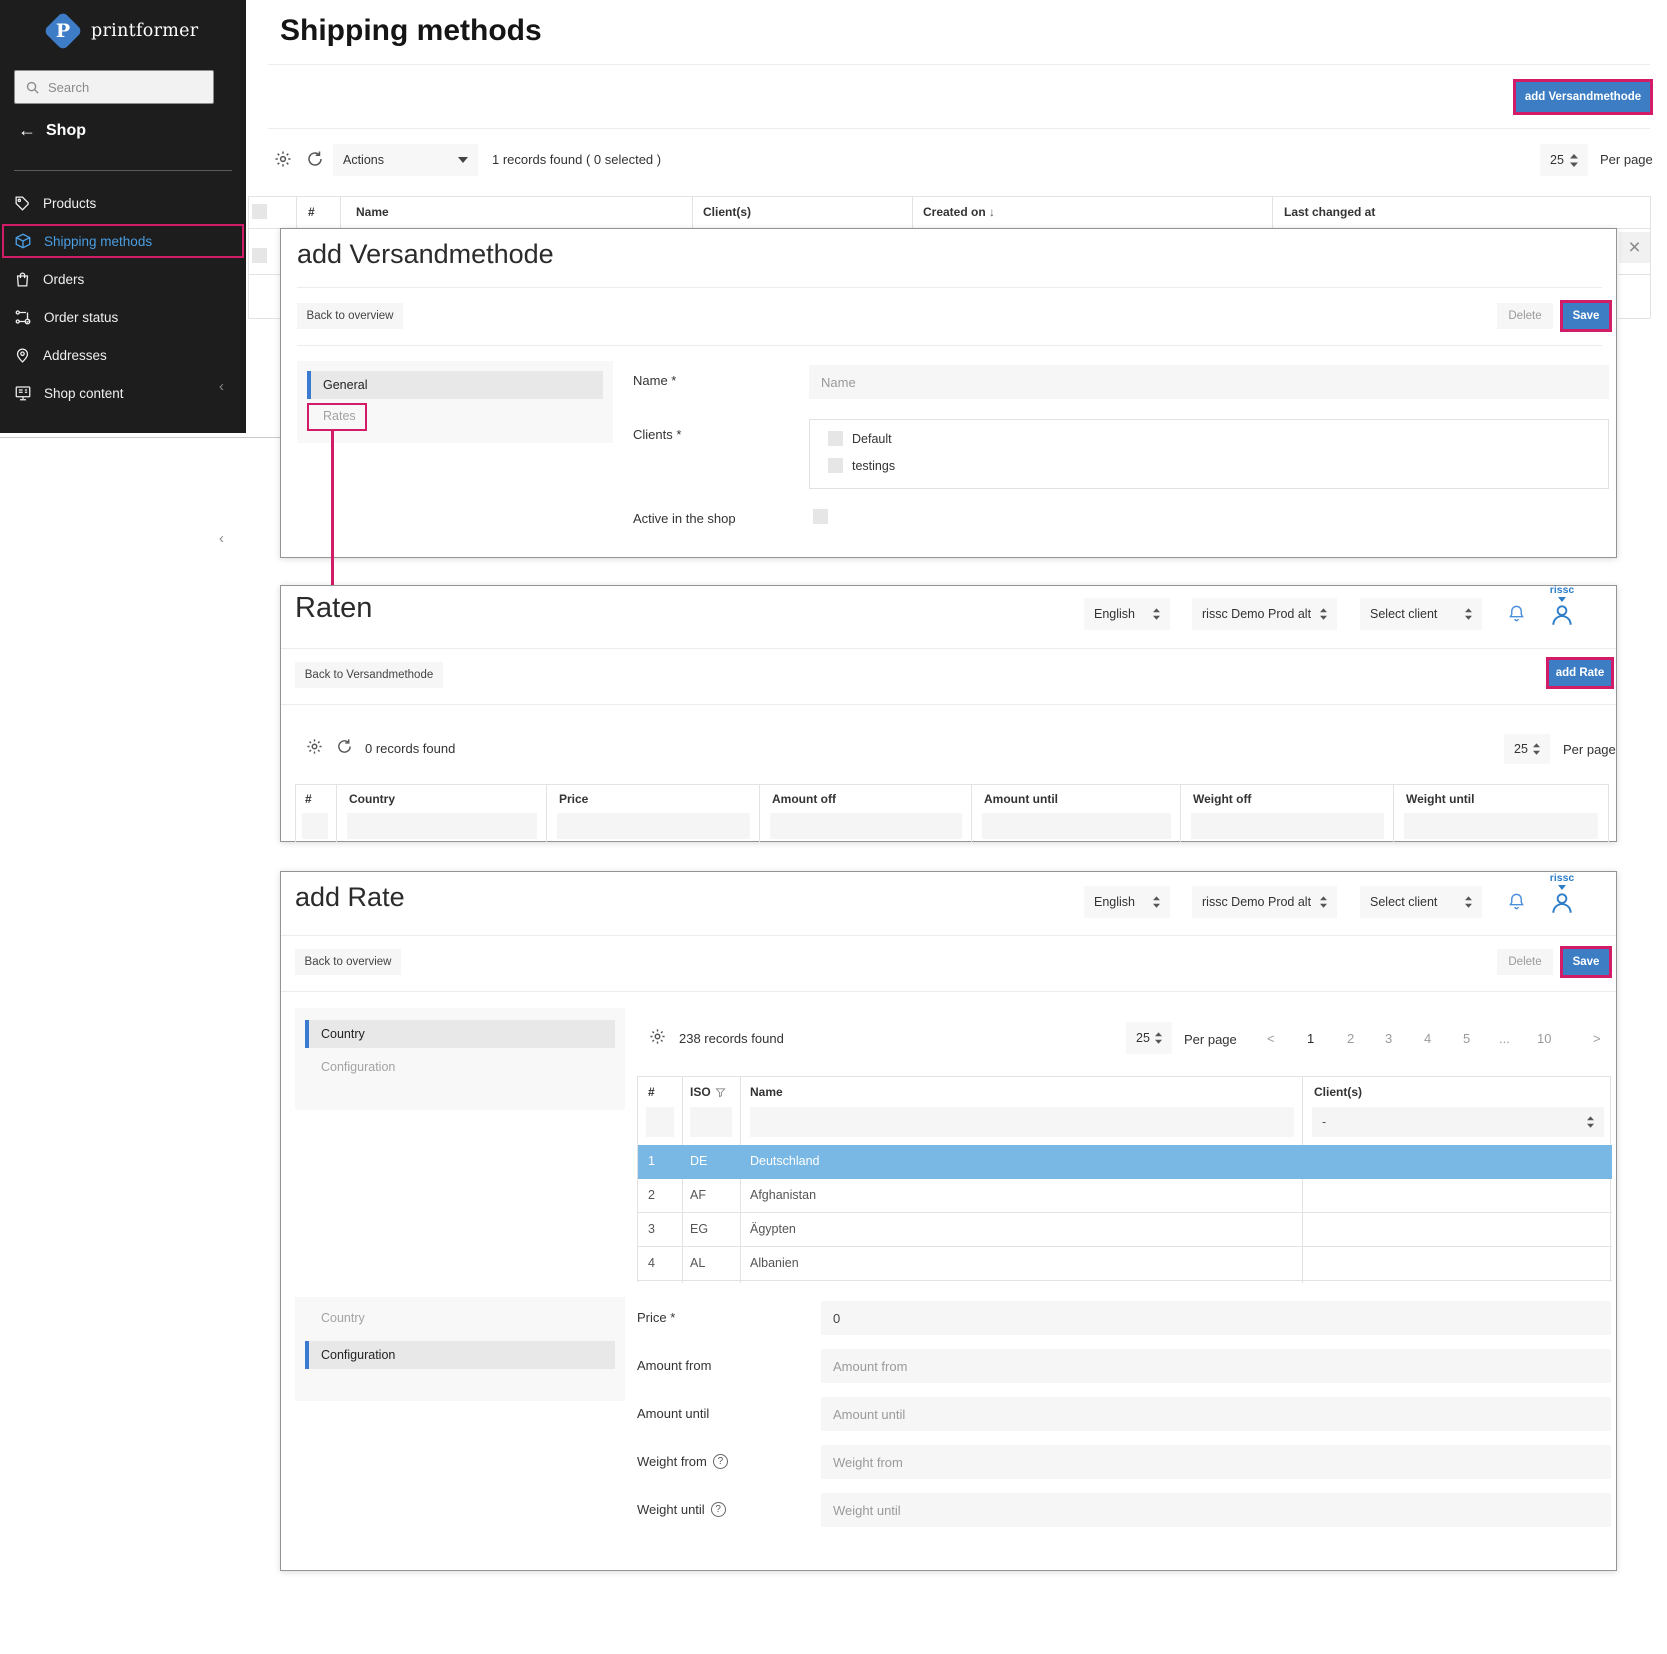 The height and width of the screenshot is (1654, 1667). What do you see at coordinates (1125, 1162) in the screenshot?
I see `table-row-selected: 1 DE Deutschland` at bounding box center [1125, 1162].